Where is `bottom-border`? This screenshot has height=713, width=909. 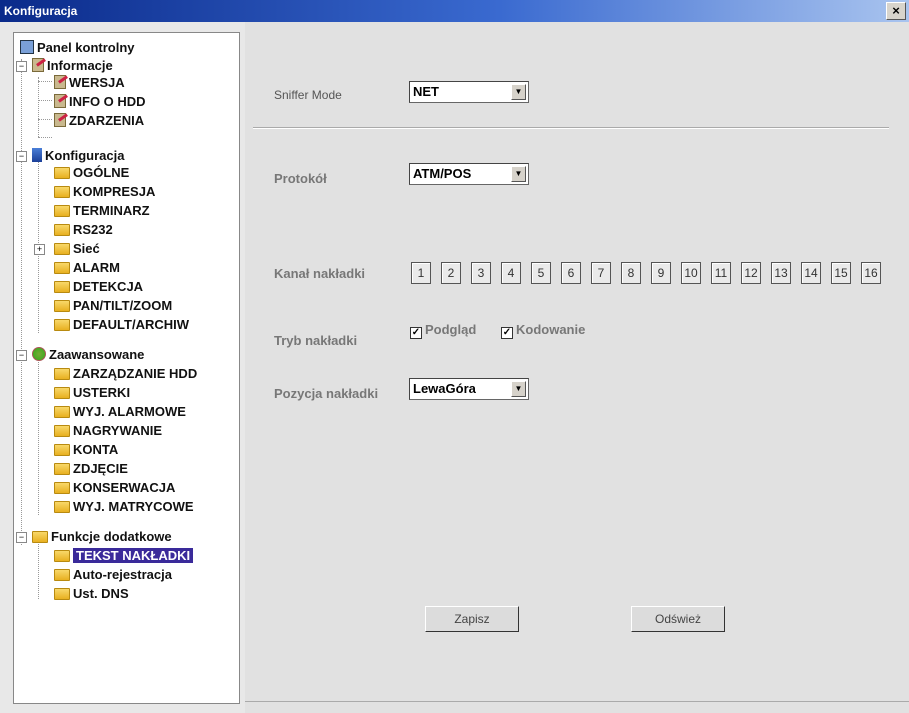
bottom-border is located at coordinates (577, 701).